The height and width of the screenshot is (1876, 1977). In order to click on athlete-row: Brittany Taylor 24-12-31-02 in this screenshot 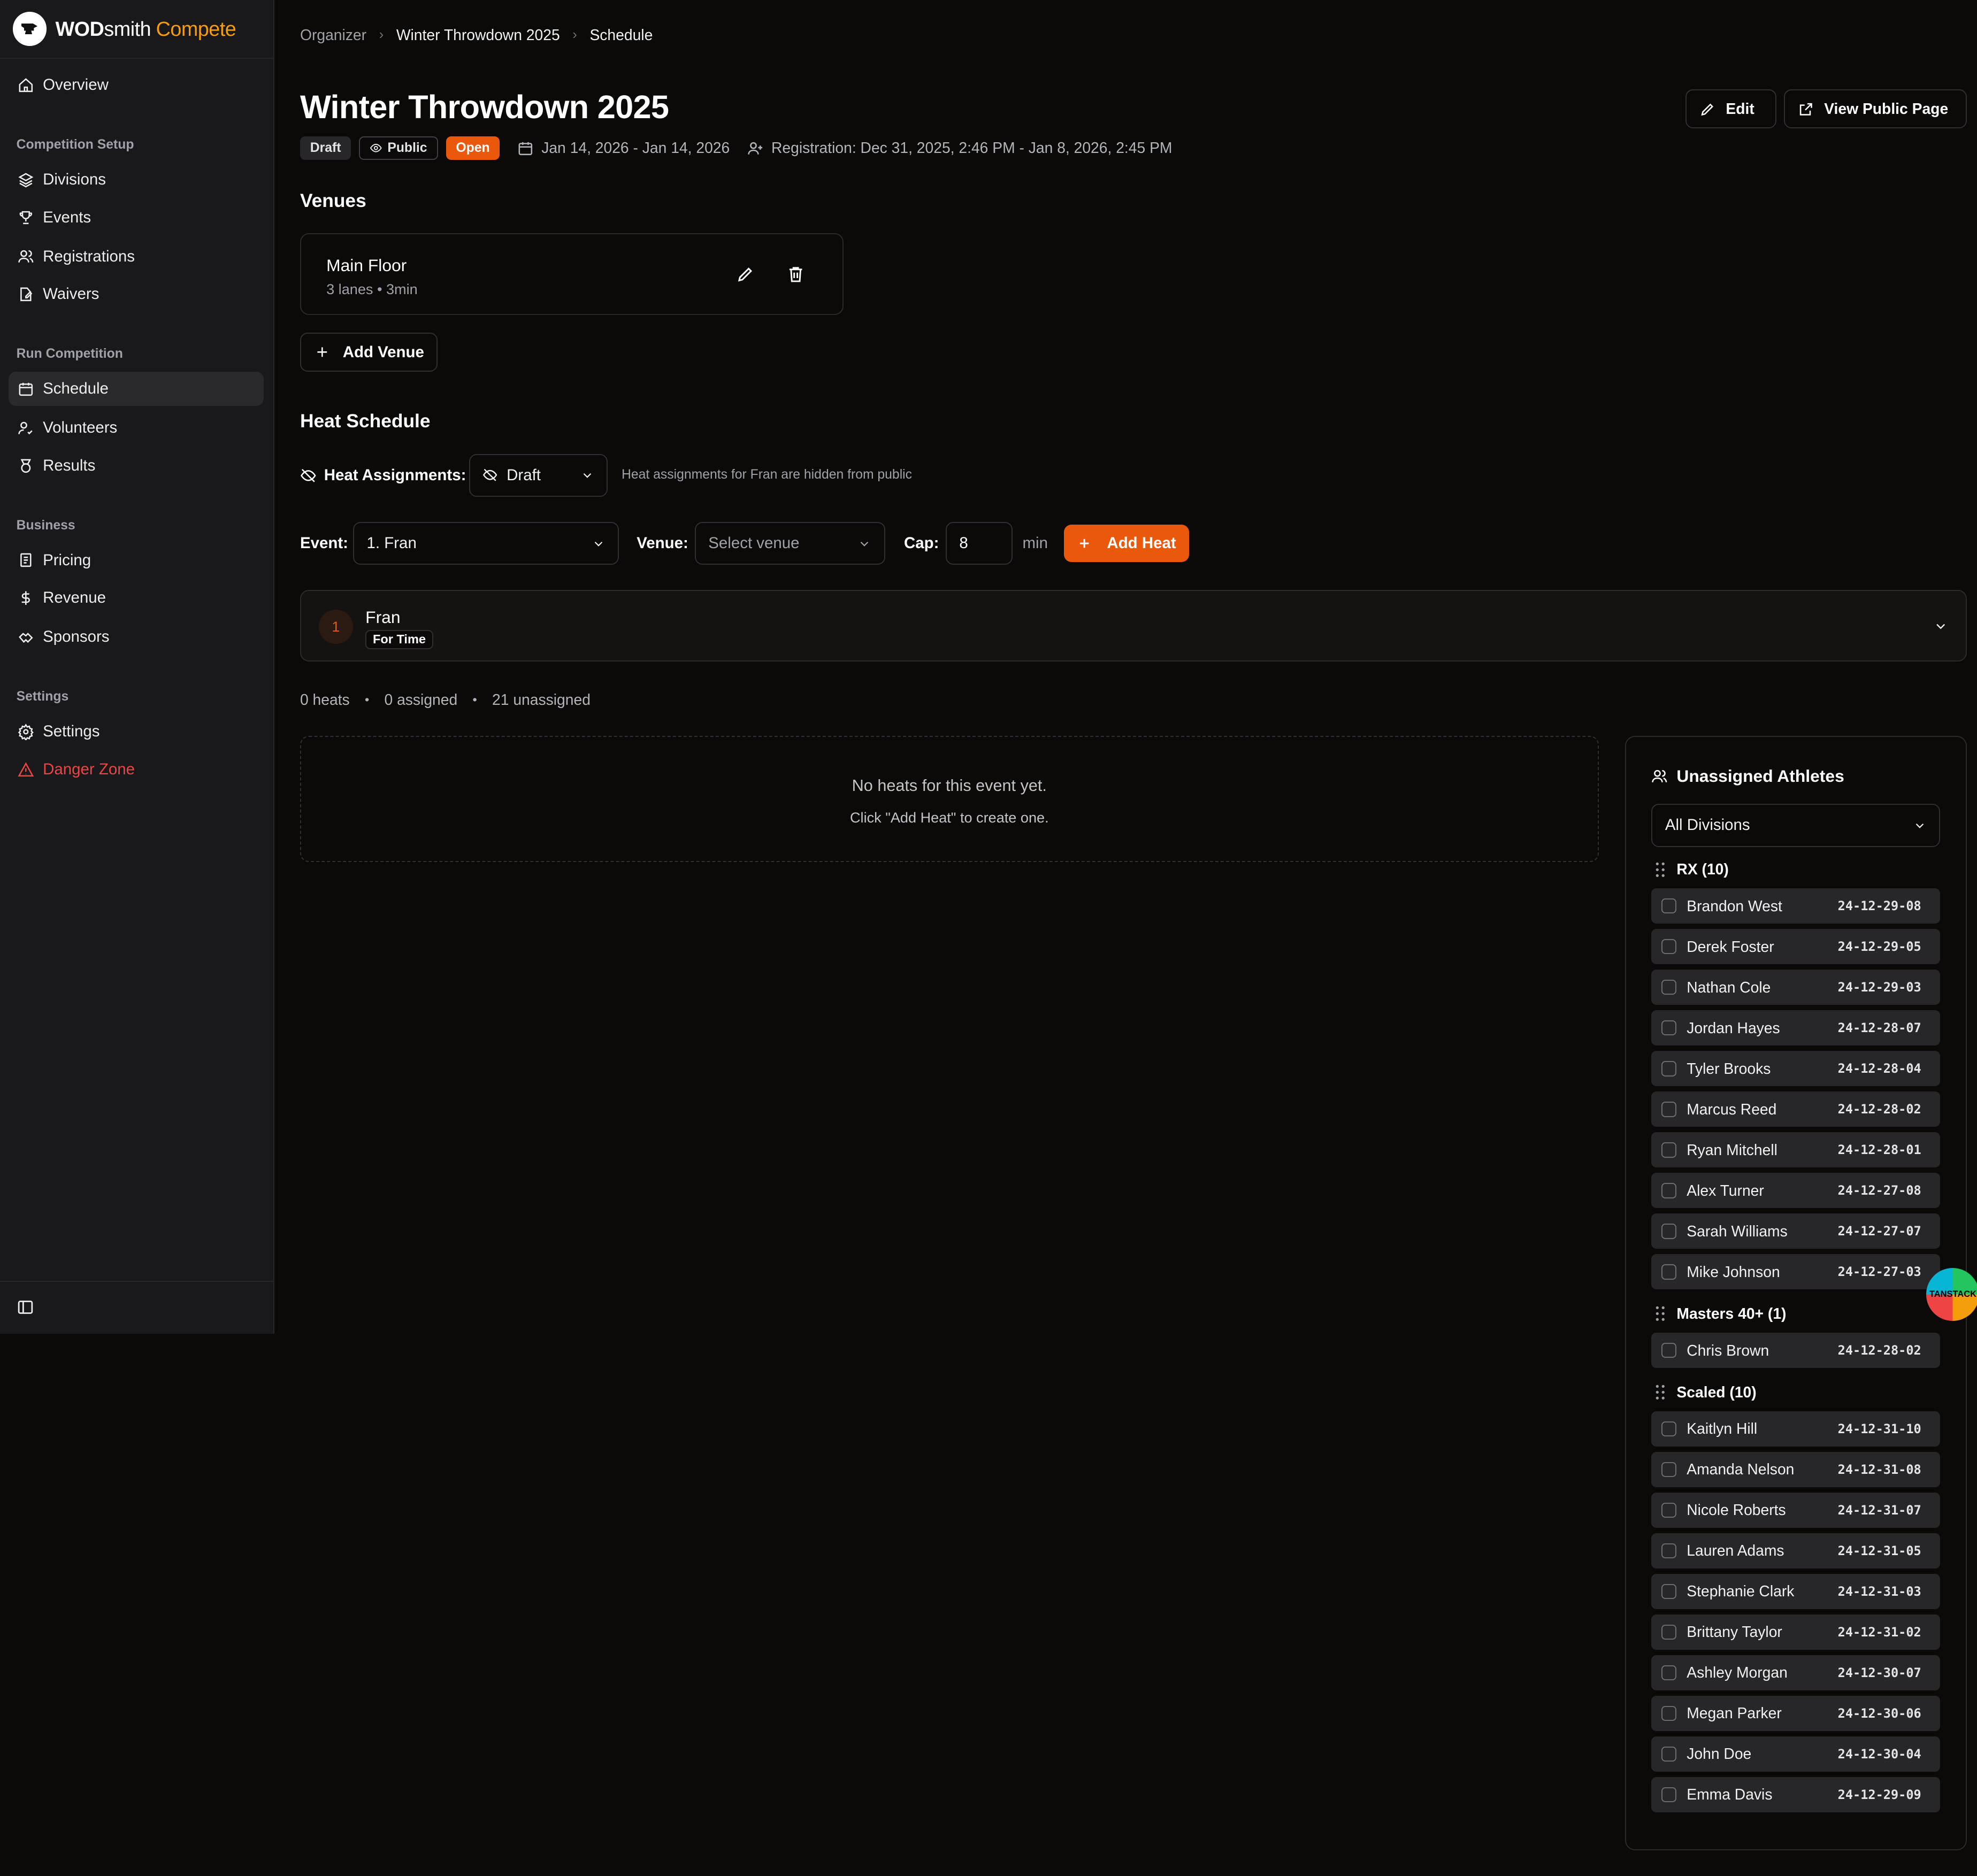, I will do `click(1796, 1632)`.